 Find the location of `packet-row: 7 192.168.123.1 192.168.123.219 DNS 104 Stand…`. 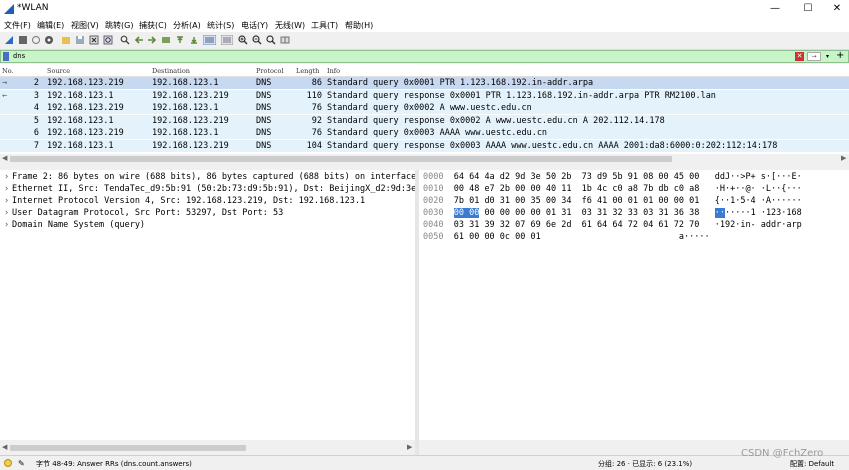

packet-row: 7 192.168.123.1 192.168.123.219 DNS 104 Stand… is located at coordinates (424, 145).